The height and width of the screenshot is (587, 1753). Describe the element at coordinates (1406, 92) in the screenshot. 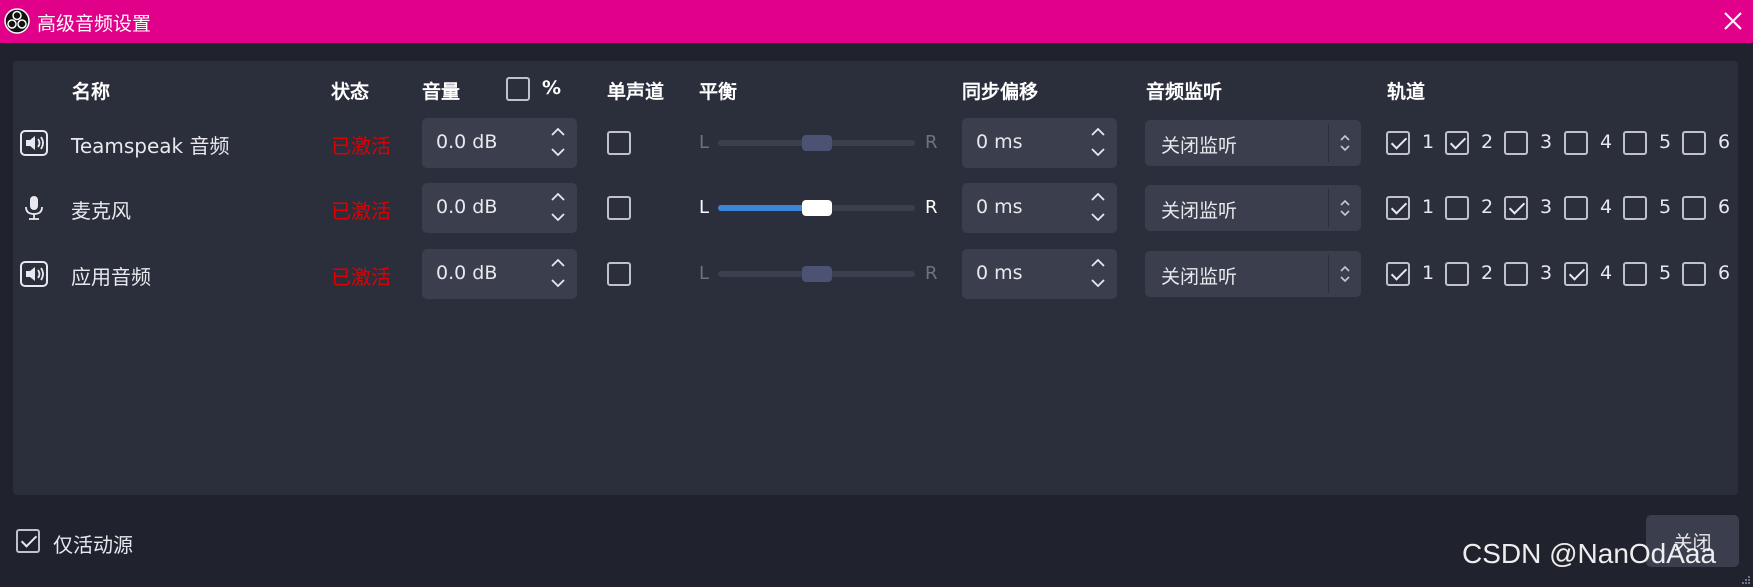

I see `header-tracks: 轨道` at that location.